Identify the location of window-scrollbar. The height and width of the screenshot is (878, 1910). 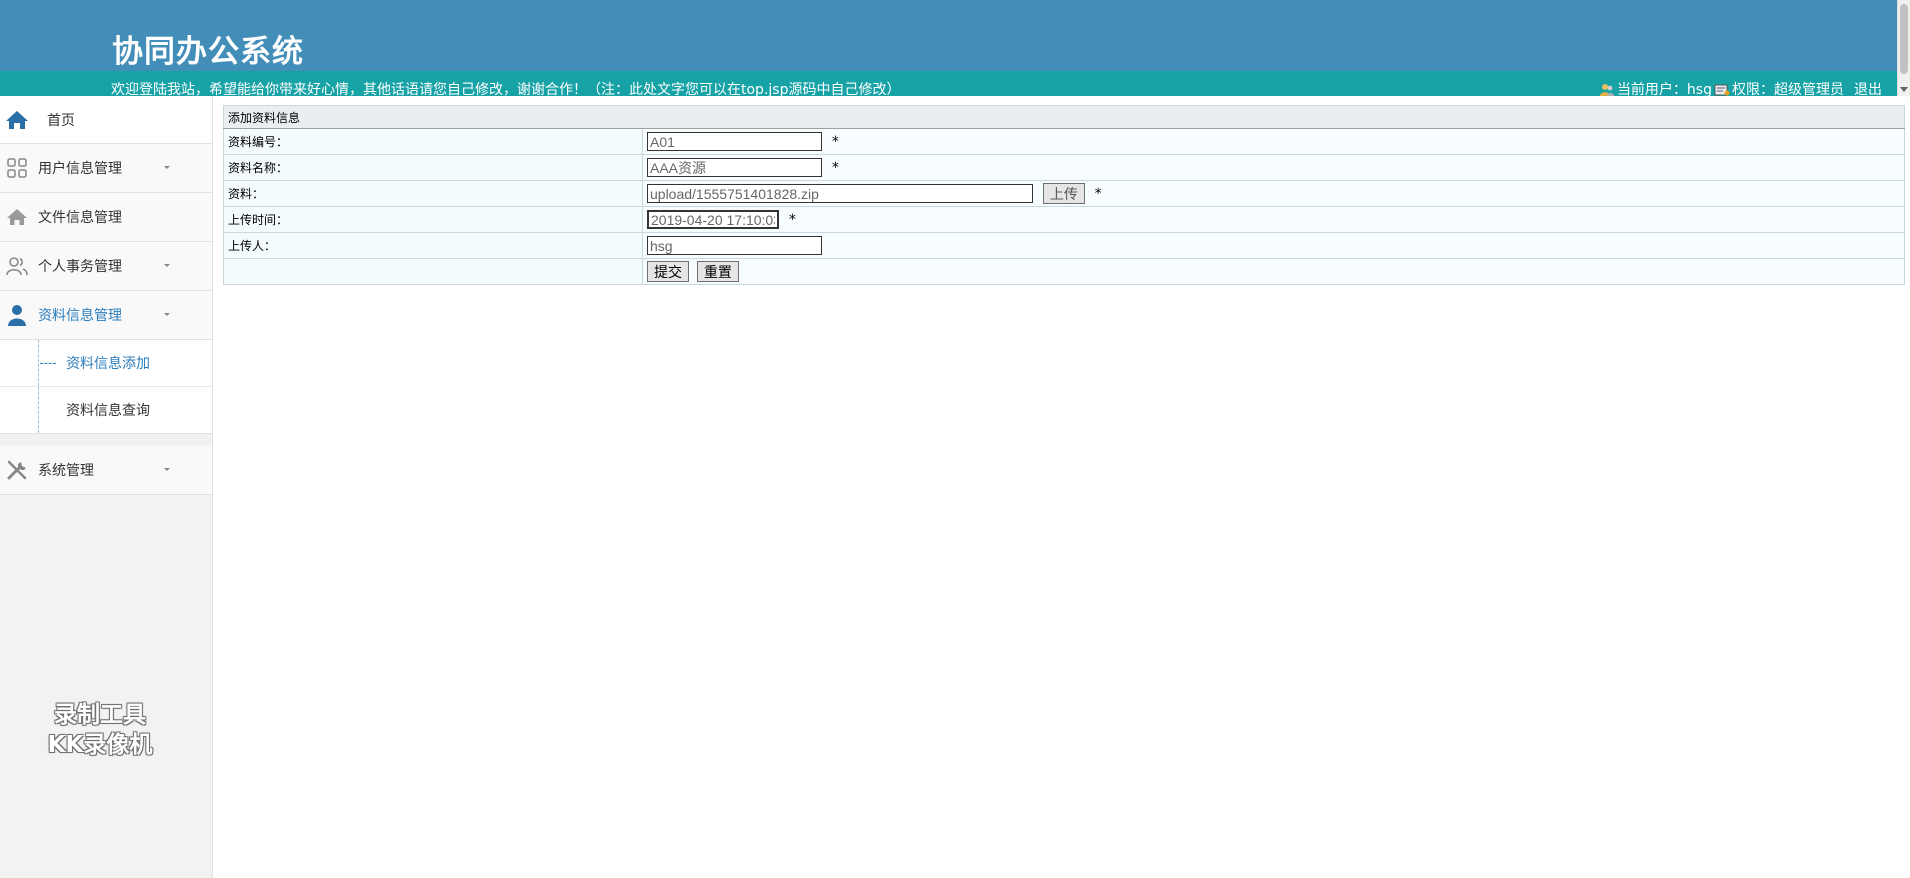
(1903, 48).